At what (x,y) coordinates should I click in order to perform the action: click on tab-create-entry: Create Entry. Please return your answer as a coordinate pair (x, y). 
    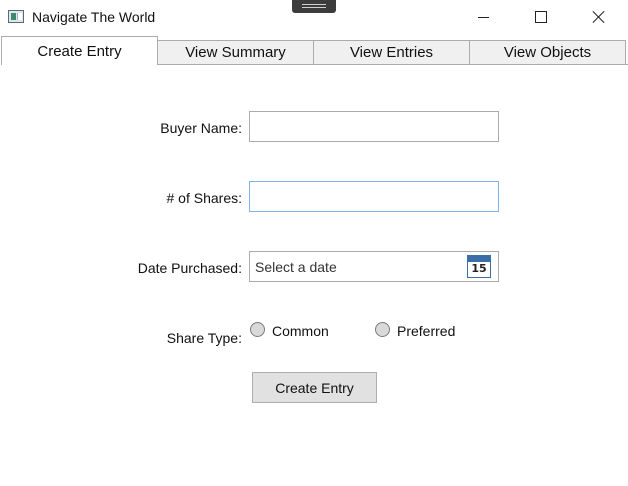
    Looking at the image, I should click on (79, 50).